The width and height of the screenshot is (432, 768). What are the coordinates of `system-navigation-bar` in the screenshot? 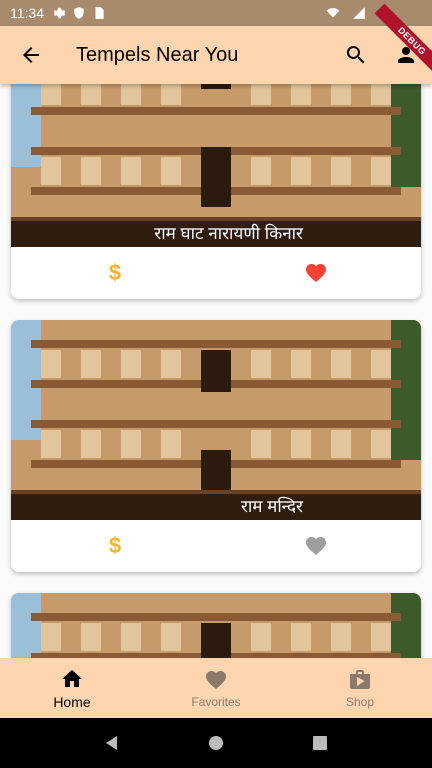 It's located at (216, 743).